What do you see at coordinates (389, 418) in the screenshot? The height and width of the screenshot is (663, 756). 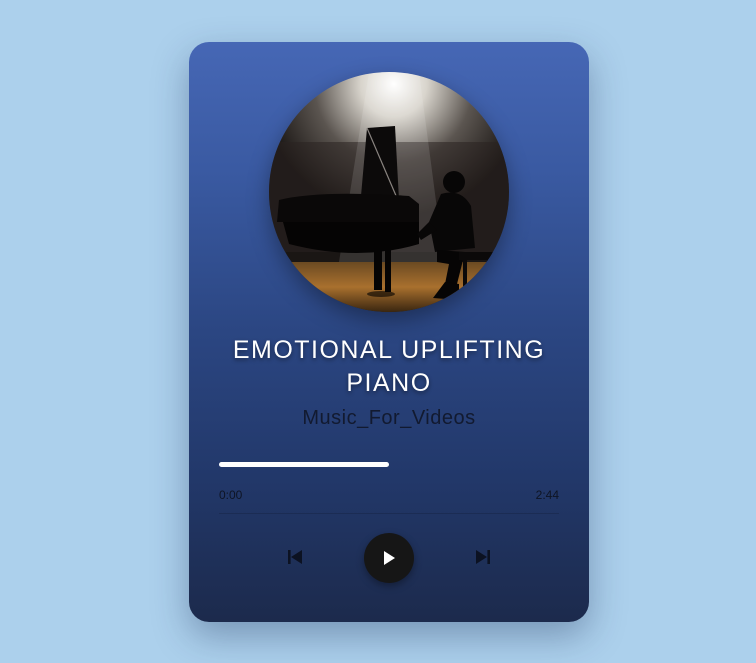 I see `track-artist: Music_For_Videos` at bounding box center [389, 418].